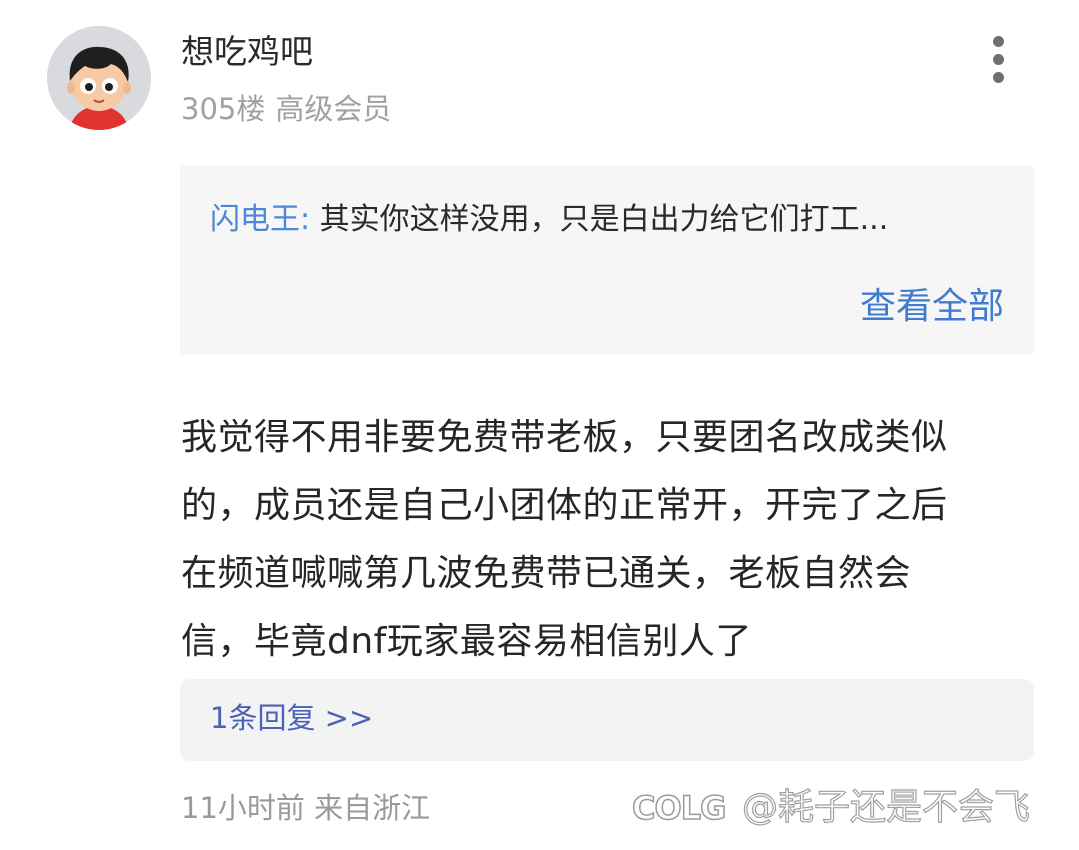 This screenshot has height=850, width=1079. What do you see at coordinates (291, 718) in the screenshot?
I see `replies-link: 1条回复 >>` at bounding box center [291, 718].